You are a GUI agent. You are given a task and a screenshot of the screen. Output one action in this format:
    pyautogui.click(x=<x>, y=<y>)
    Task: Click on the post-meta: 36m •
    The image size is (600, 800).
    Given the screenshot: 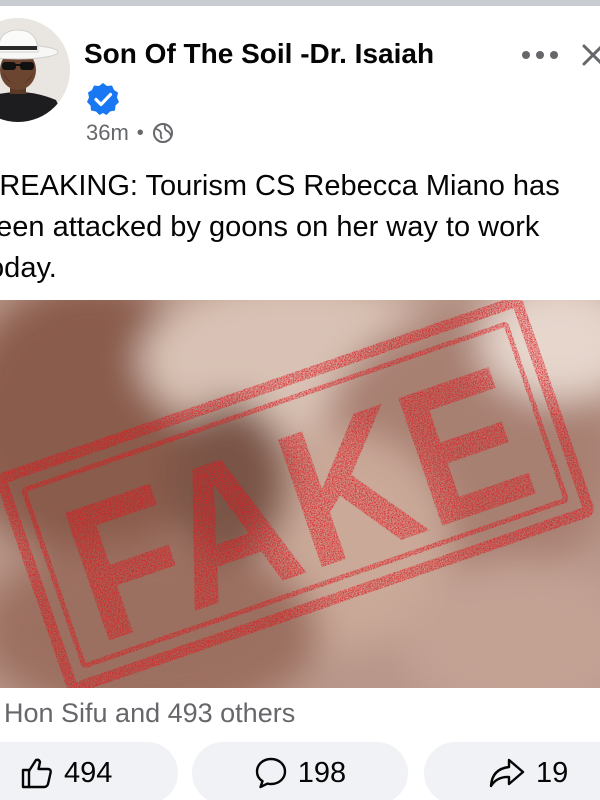 What is the action you would take?
    pyautogui.click(x=130, y=133)
    